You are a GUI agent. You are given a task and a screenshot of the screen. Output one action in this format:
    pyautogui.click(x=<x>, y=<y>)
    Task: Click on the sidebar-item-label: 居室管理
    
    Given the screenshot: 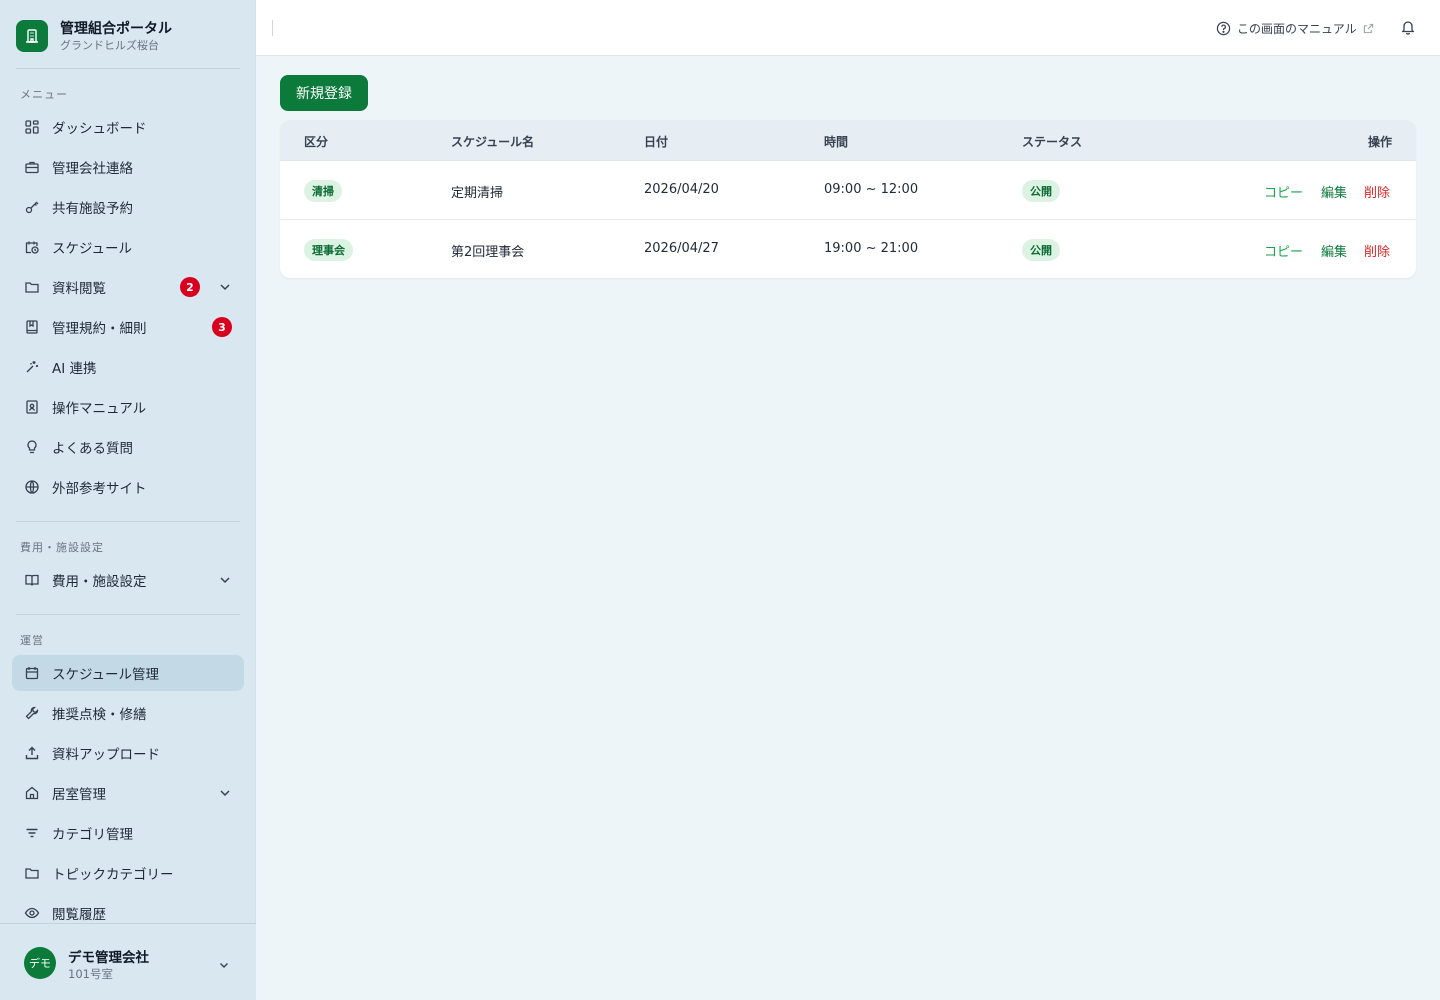 What is the action you would take?
    pyautogui.click(x=79, y=795)
    